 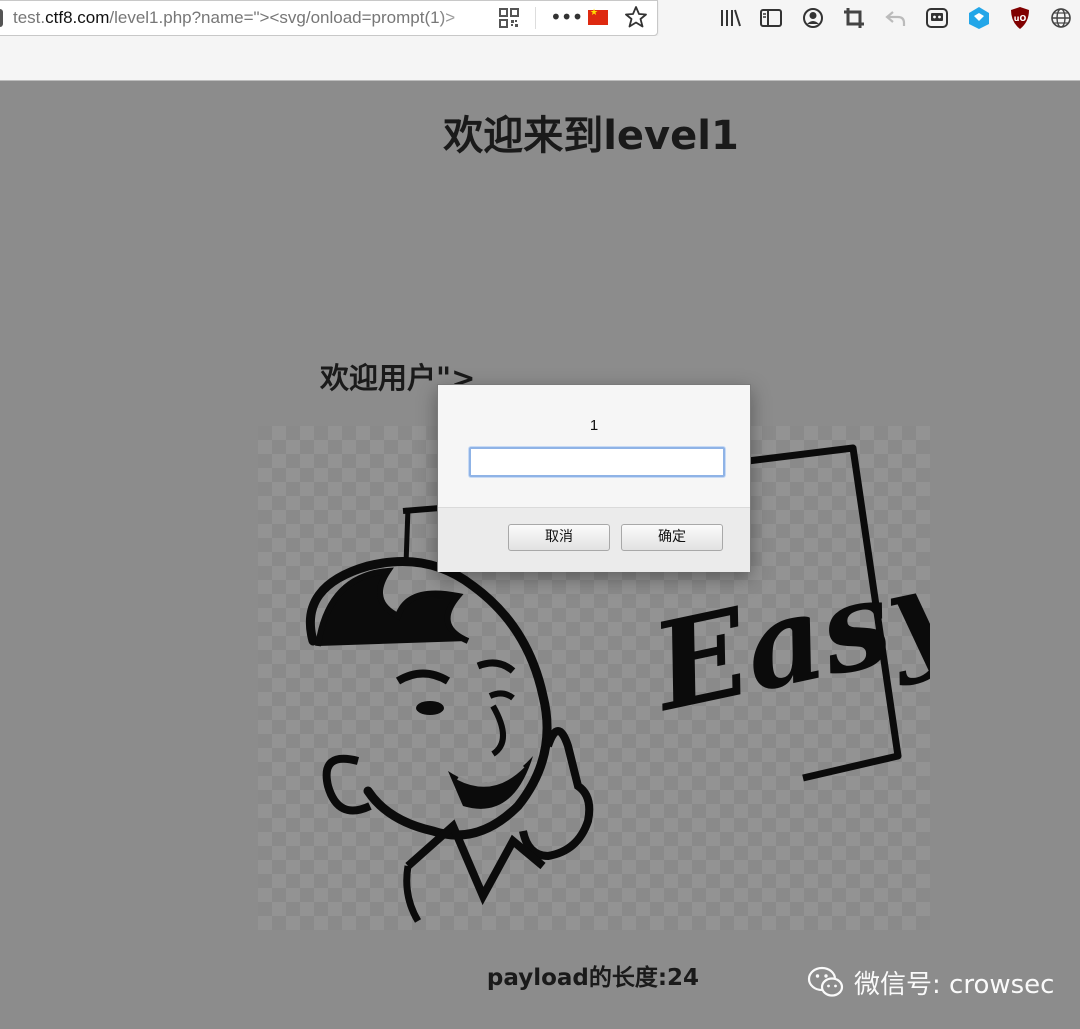 What do you see at coordinates (77, 17) in the screenshot?
I see `url-host: ctf8.com` at bounding box center [77, 17].